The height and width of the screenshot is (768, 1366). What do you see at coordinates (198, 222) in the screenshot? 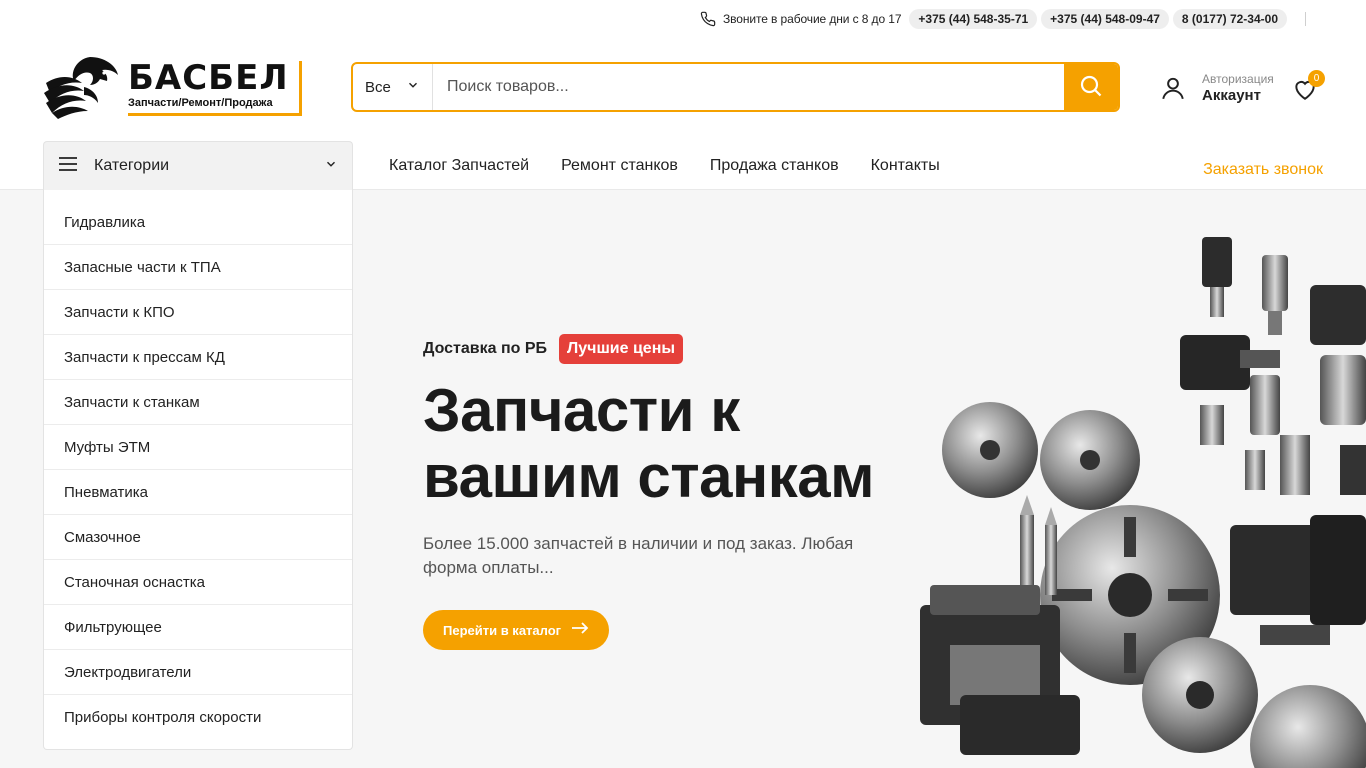
I see `category-item-hydraulics: Гидравлика` at bounding box center [198, 222].